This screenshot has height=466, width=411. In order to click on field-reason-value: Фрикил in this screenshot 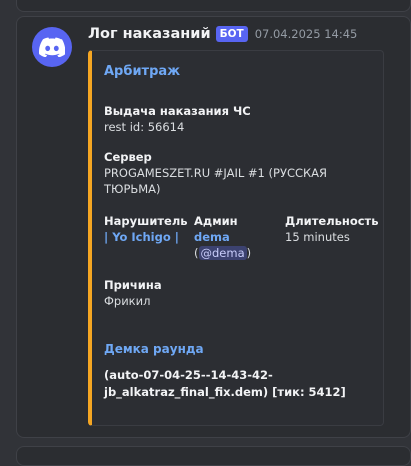, I will do `click(127, 301)`.